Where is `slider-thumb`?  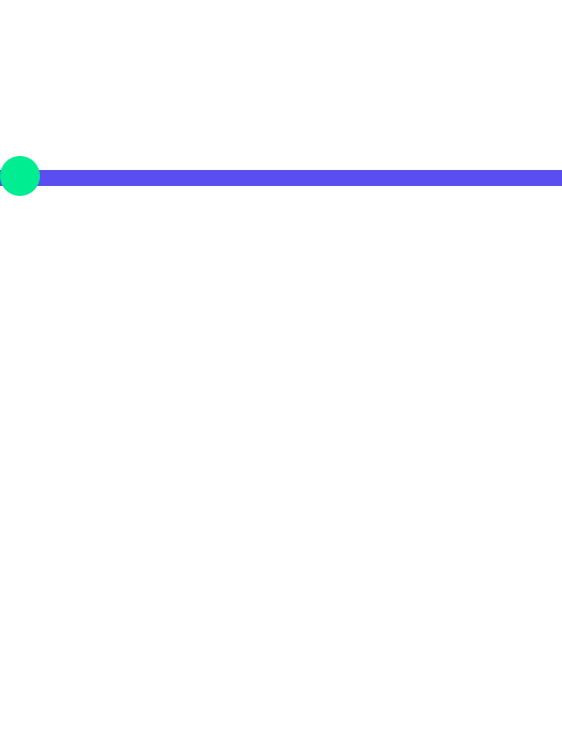
slider-thumb is located at coordinates (20, 176).